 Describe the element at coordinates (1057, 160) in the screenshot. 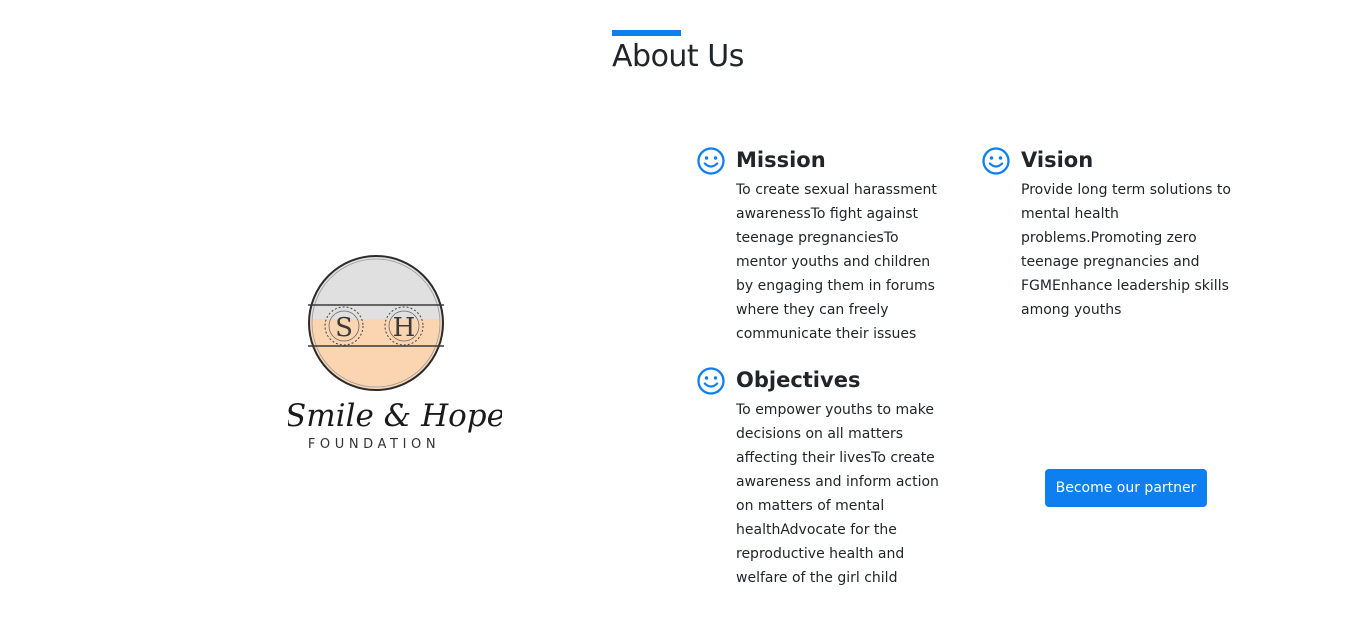

I see `vision-title: Vision` at that location.